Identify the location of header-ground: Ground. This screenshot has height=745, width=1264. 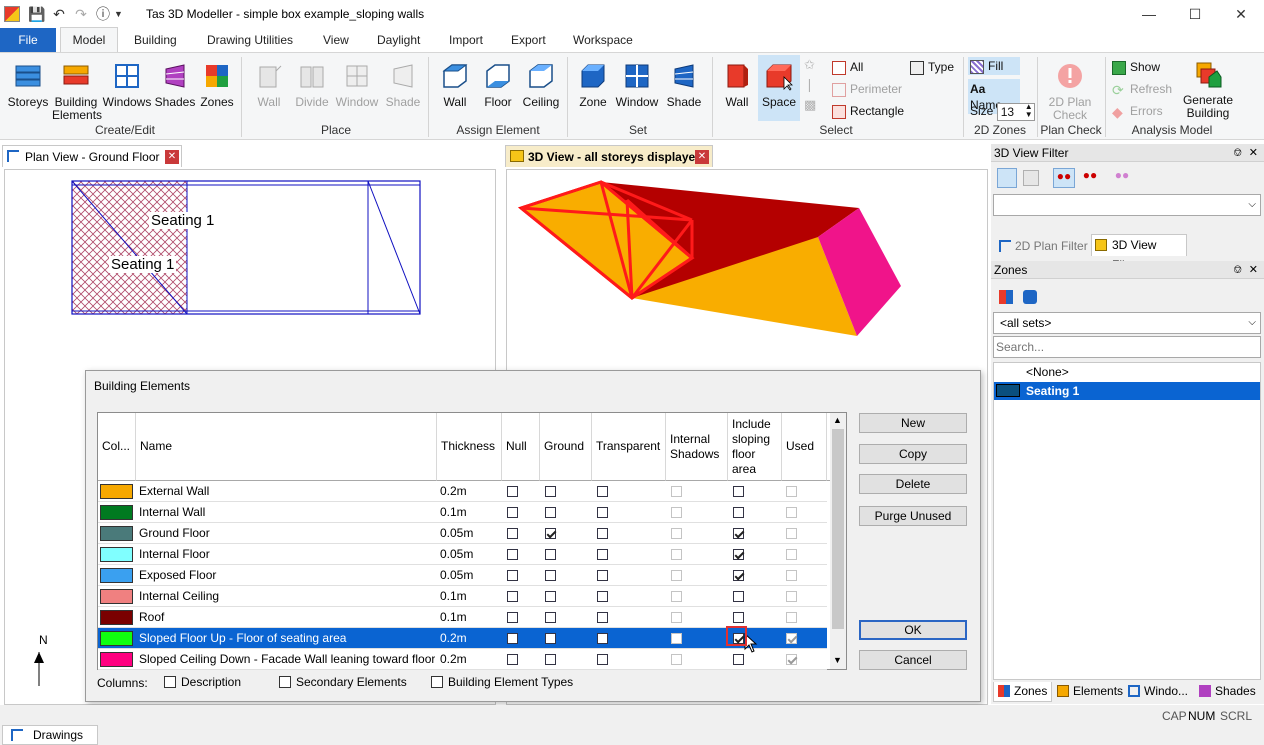
(566, 447).